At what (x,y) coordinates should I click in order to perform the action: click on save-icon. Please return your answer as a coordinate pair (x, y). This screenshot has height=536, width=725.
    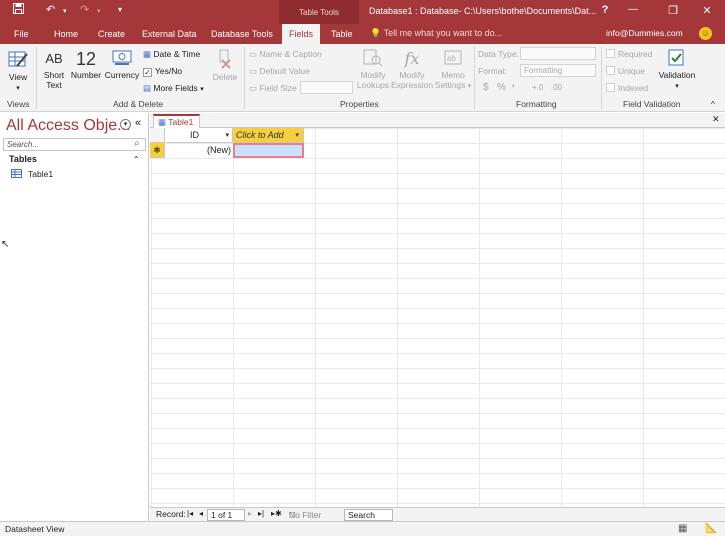
    Looking at the image, I should click on (18, 10).